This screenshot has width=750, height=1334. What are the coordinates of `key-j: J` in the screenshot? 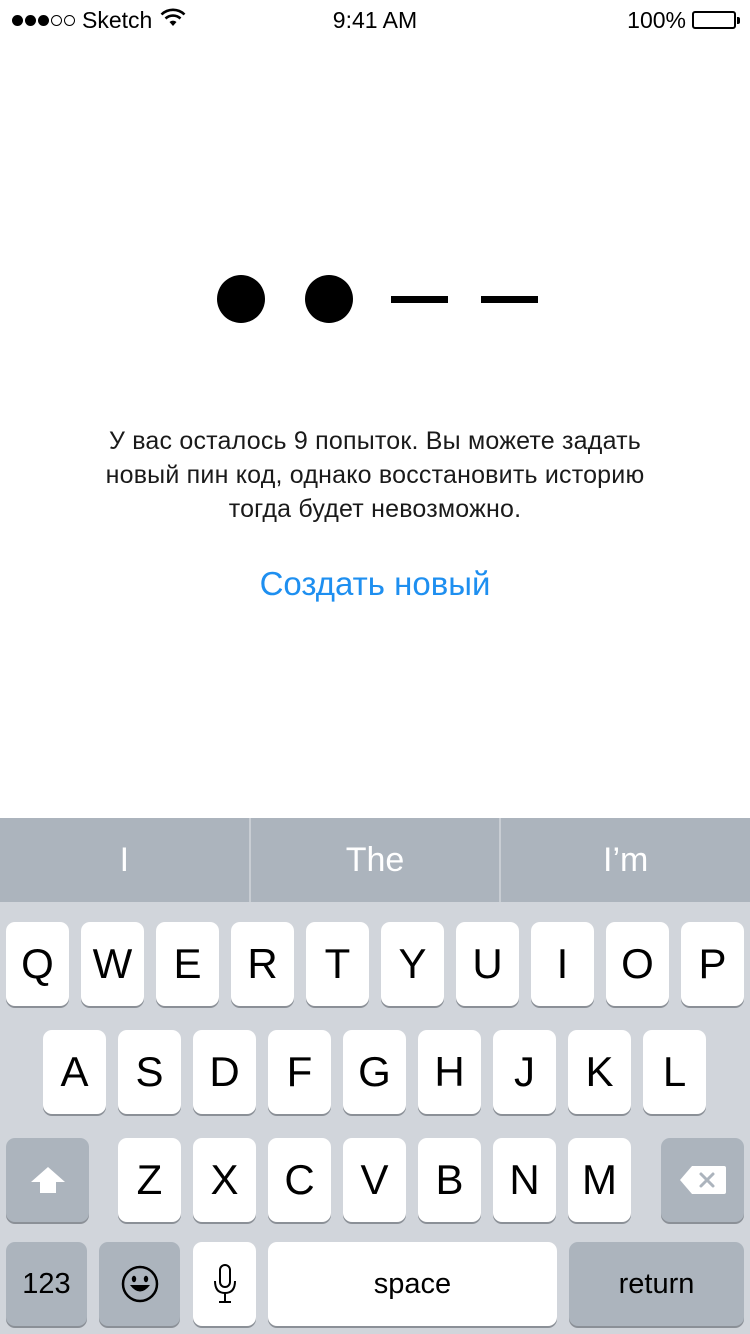 It's located at (524, 1072).